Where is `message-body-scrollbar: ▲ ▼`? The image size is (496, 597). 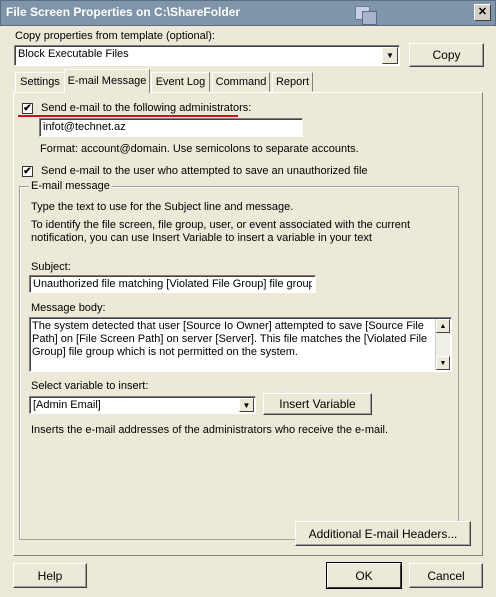 message-body-scrollbar: ▲ ▼ is located at coordinates (442, 344).